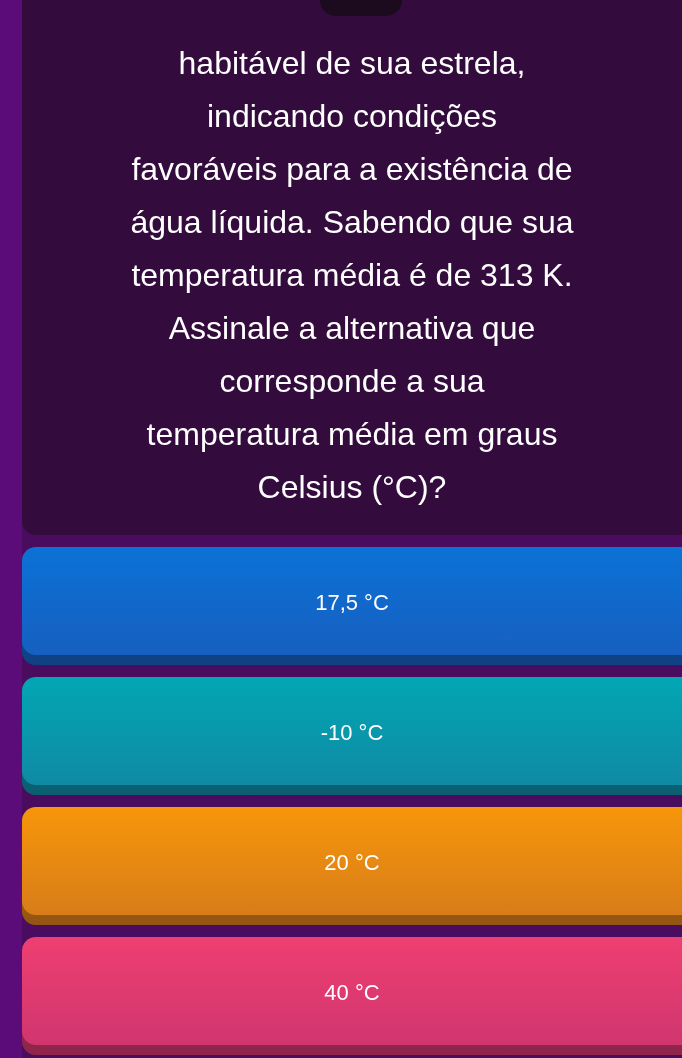  I want to click on question-text-line: temperatura média em graus, so click(352, 434).